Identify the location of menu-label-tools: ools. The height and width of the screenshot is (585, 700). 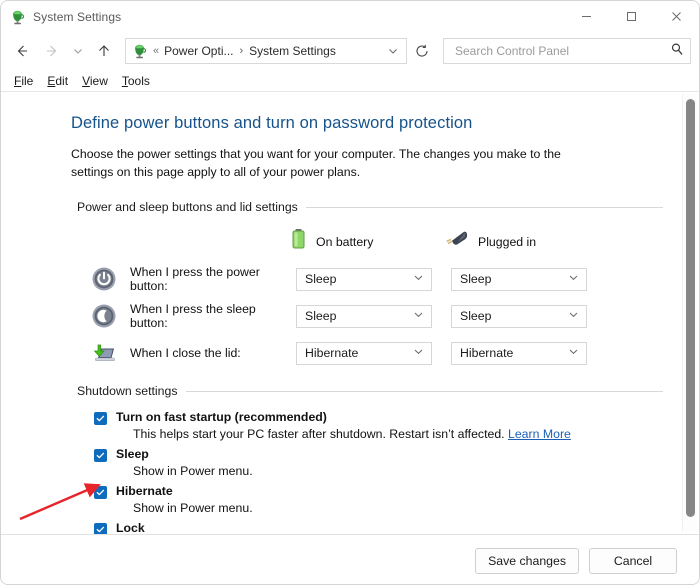
(138, 80).